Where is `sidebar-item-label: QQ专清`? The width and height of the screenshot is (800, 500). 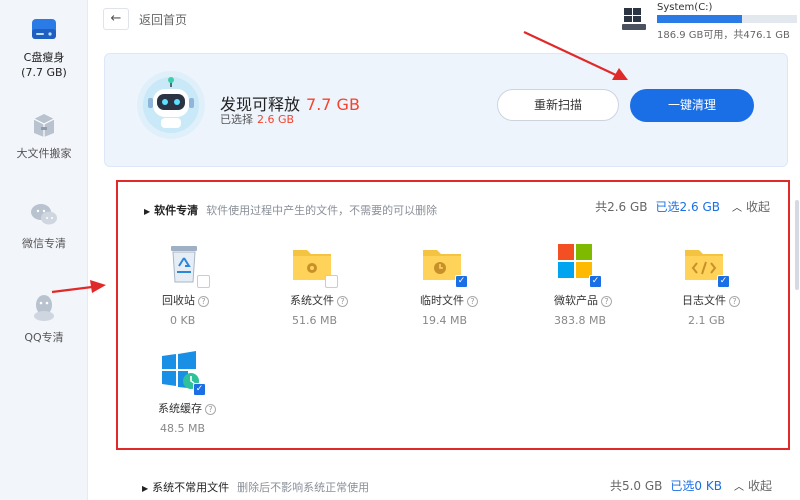 sidebar-item-label: QQ专清 is located at coordinates (44, 337).